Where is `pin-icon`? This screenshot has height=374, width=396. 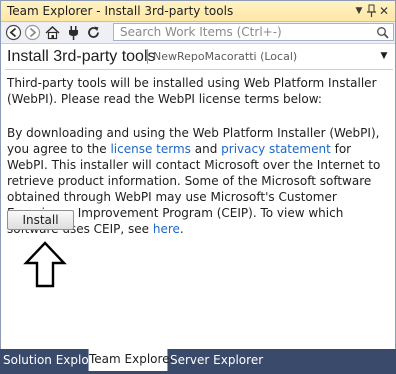 pin-icon is located at coordinates (371, 11).